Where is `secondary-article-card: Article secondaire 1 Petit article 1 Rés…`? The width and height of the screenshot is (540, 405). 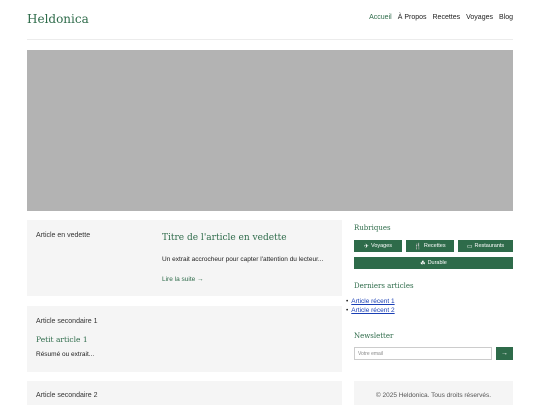 secondary-article-card: Article secondaire 1 Petit article 1 Rés… is located at coordinates (184, 339).